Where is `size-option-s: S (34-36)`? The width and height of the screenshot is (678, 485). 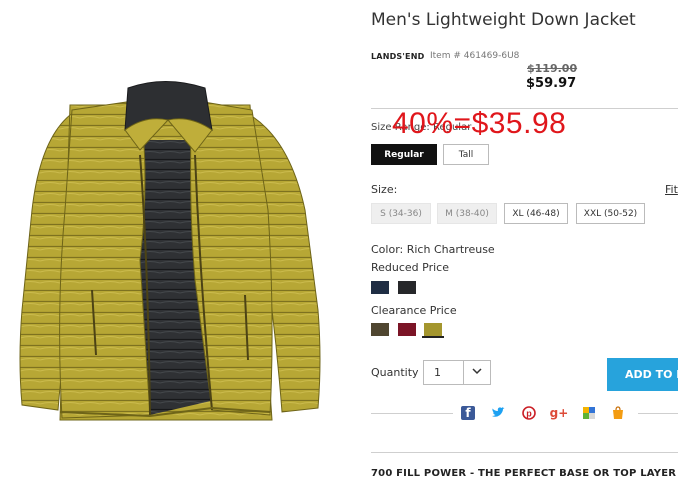
size-option-s: S (34-36) is located at coordinates (401, 213).